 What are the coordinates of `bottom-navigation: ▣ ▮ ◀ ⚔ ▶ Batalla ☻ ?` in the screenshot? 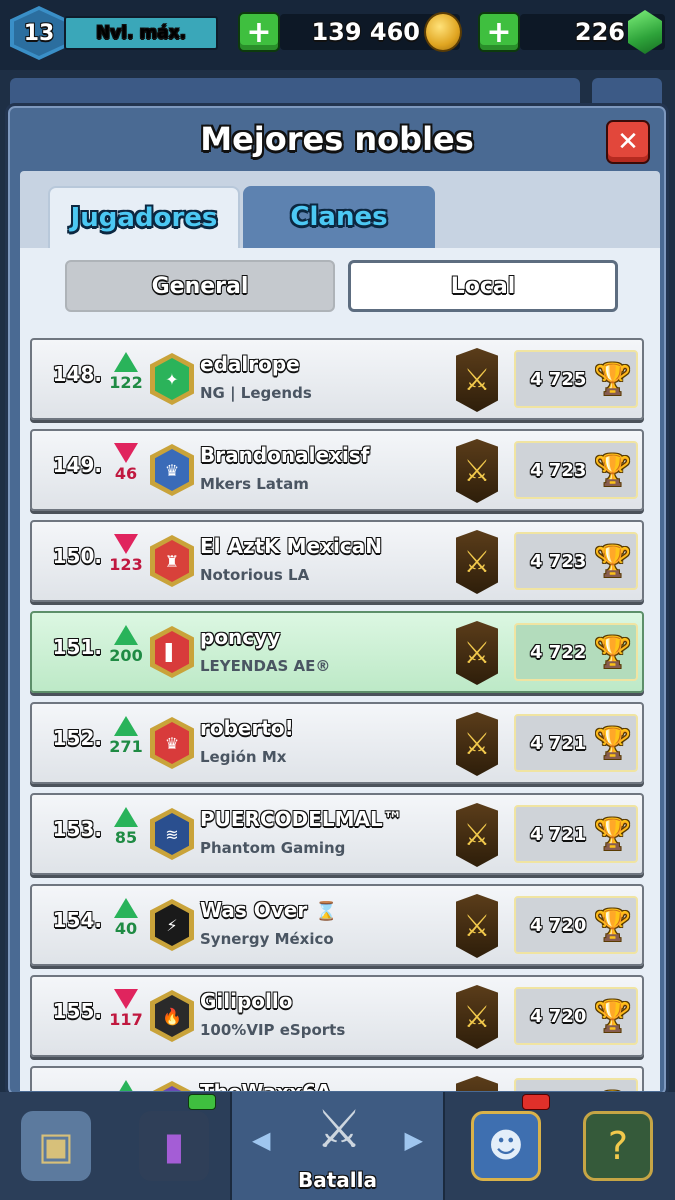 It's located at (337, 1146).